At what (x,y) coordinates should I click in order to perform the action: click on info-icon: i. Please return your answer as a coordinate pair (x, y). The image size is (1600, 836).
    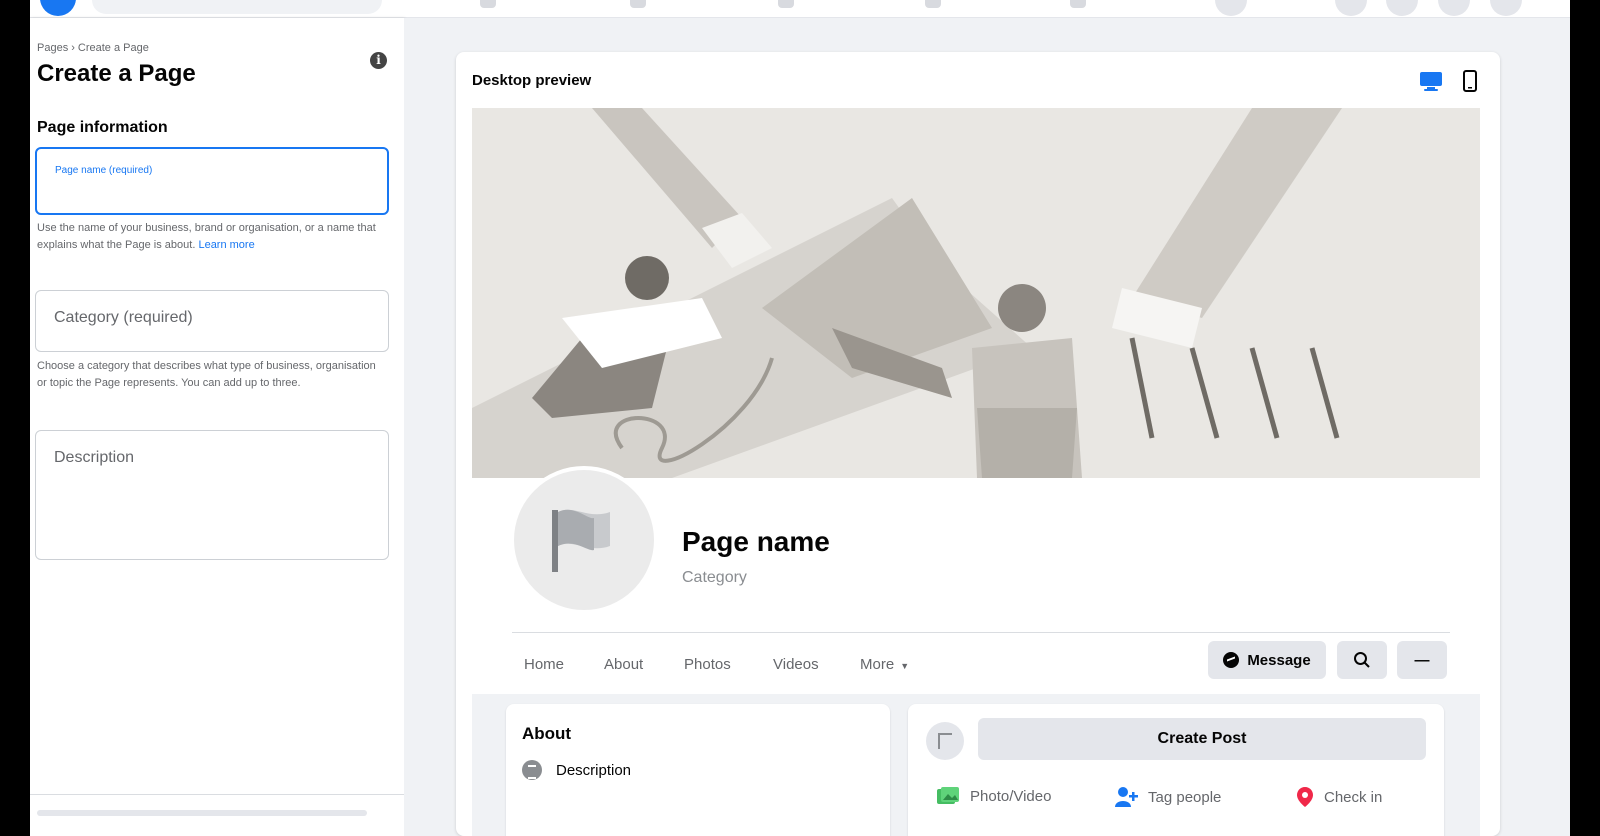
    Looking at the image, I should click on (378, 60).